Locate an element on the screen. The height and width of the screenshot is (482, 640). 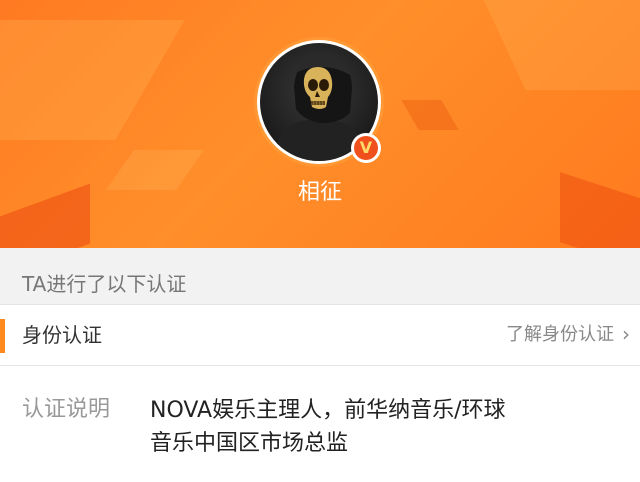
identity-verification-title: 身份认证 is located at coordinates (62, 335).